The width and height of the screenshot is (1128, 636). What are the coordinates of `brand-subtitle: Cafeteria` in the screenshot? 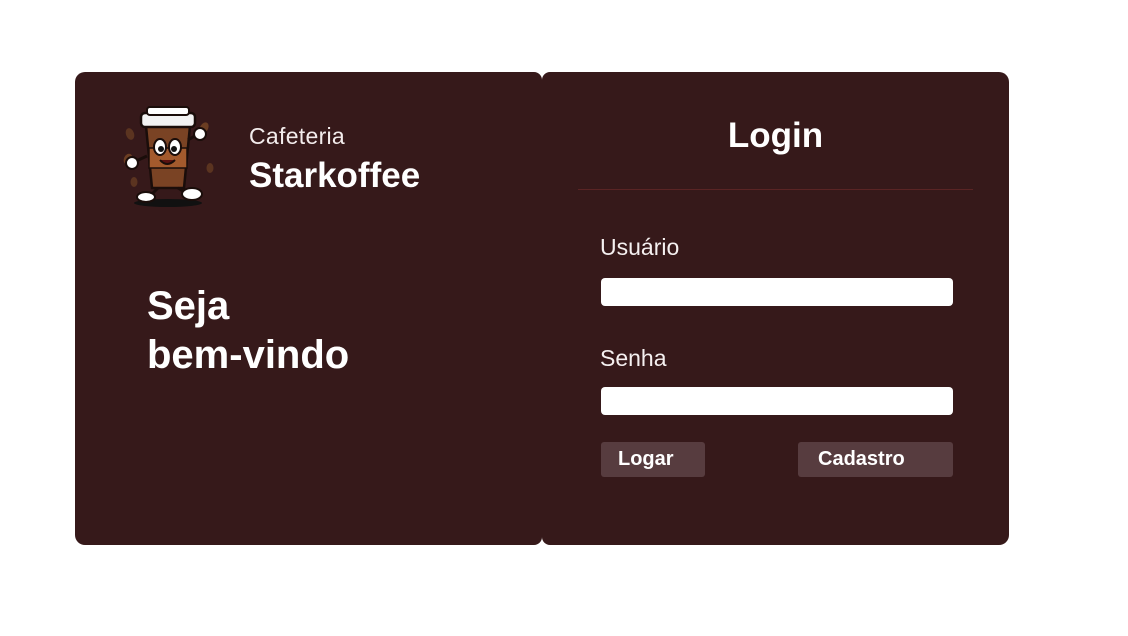 It's located at (297, 136).